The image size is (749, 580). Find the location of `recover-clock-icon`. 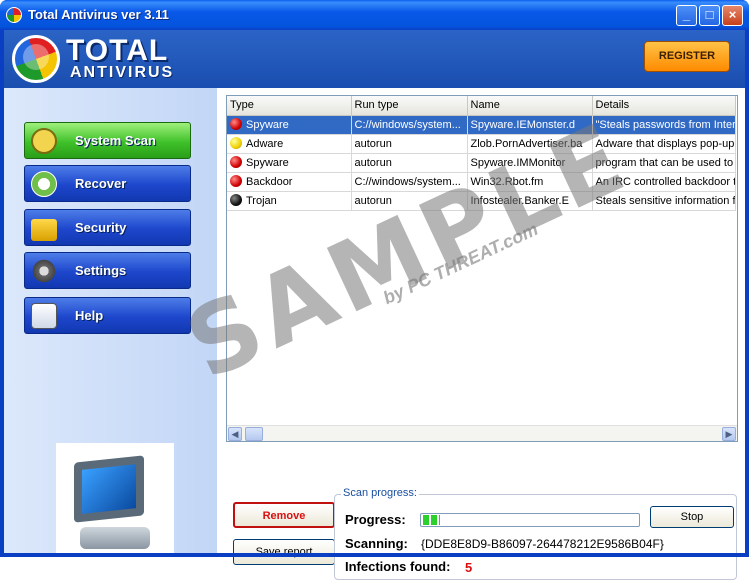

recover-clock-icon is located at coordinates (44, 184).